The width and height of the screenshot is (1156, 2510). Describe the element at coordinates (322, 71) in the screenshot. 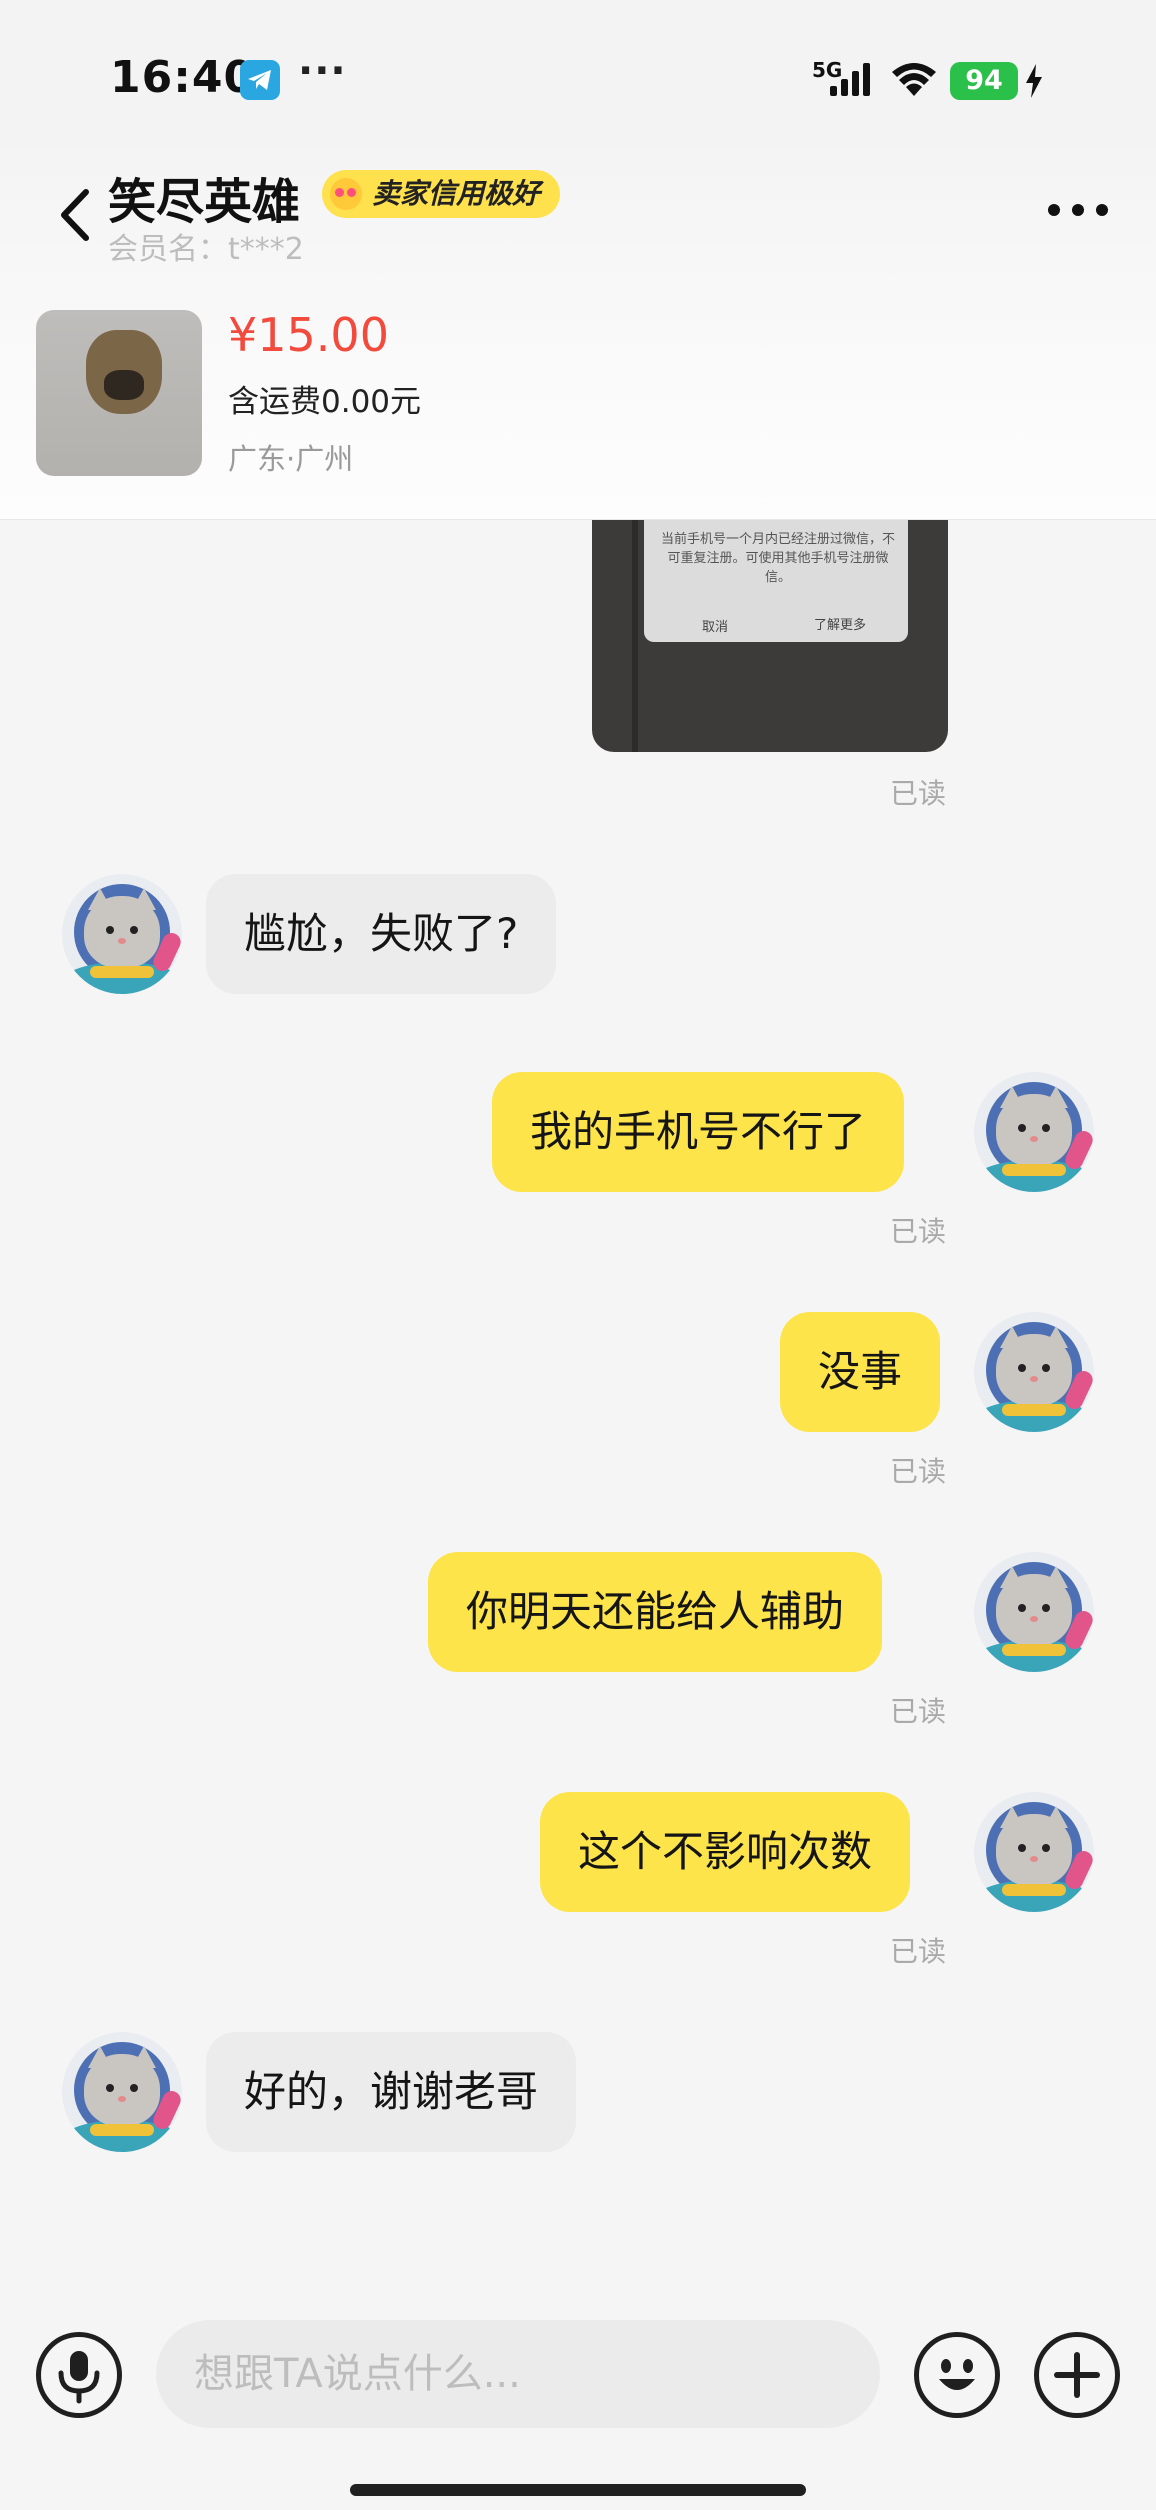

I see `notification-dots: ···` at that location.